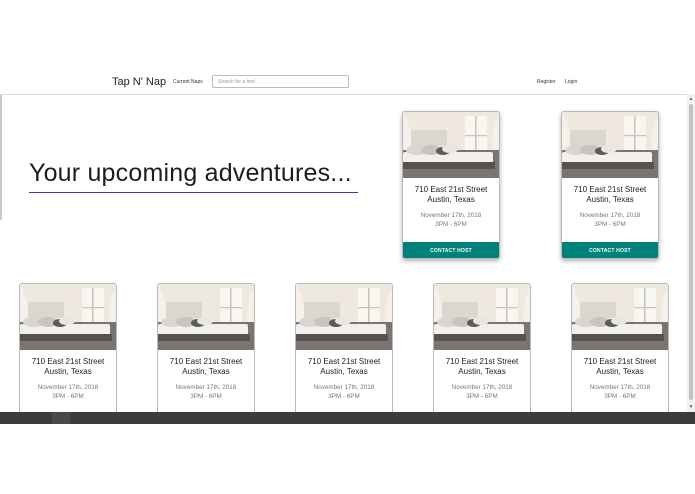 This screenshot has width=695, height=494. What do you see at coordinates (193, 192) in the screenshot?
I see `title-underline` at bounding box center [193, 192].